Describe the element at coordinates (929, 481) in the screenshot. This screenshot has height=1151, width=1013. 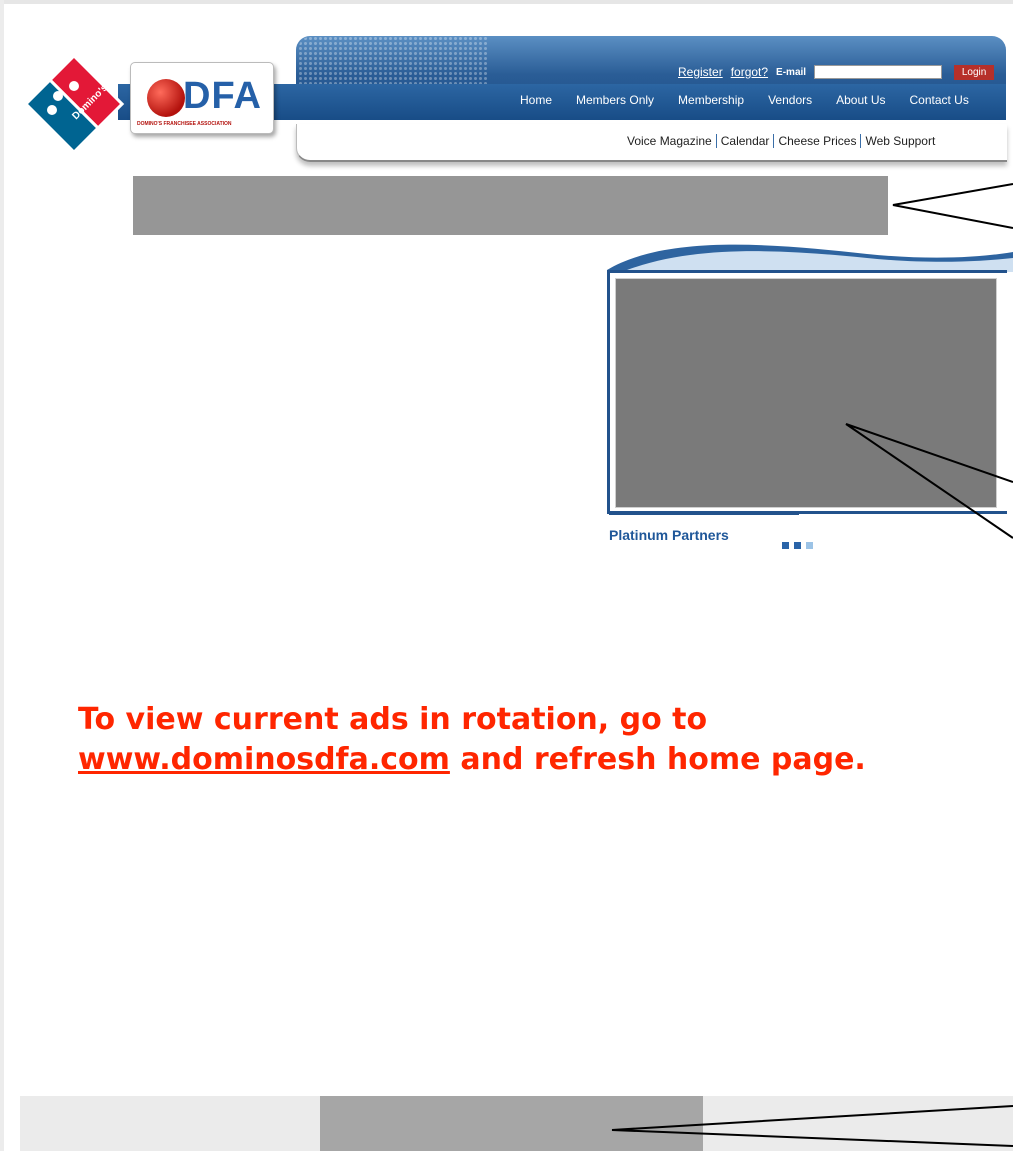
I see `partners-callout-pointer` at that location.